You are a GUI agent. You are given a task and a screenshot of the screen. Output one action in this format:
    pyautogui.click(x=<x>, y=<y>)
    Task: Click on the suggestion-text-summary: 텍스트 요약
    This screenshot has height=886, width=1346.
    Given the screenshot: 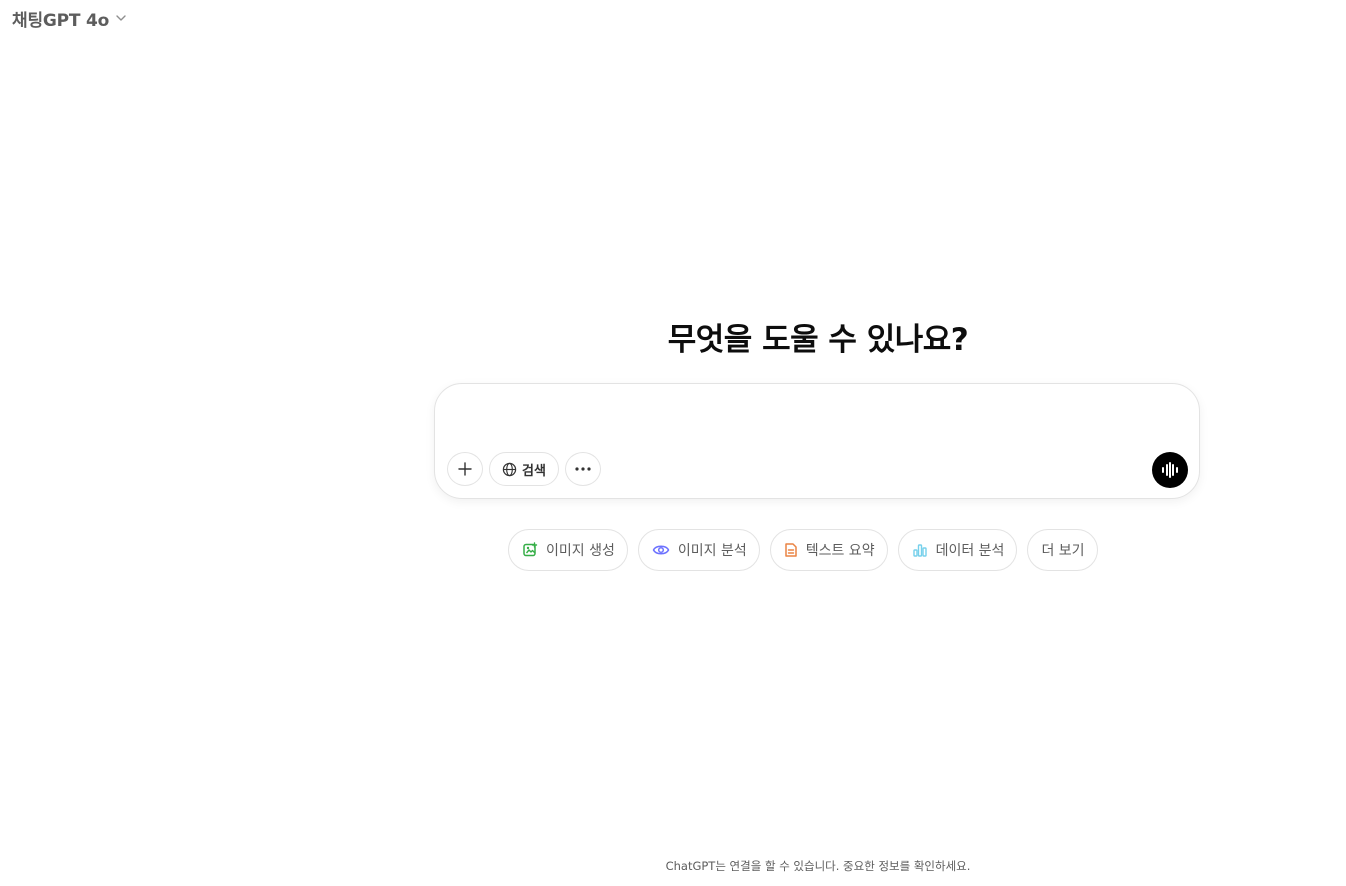 What is the action you would take?
    pyautogui.click(x=828, y=550)
    